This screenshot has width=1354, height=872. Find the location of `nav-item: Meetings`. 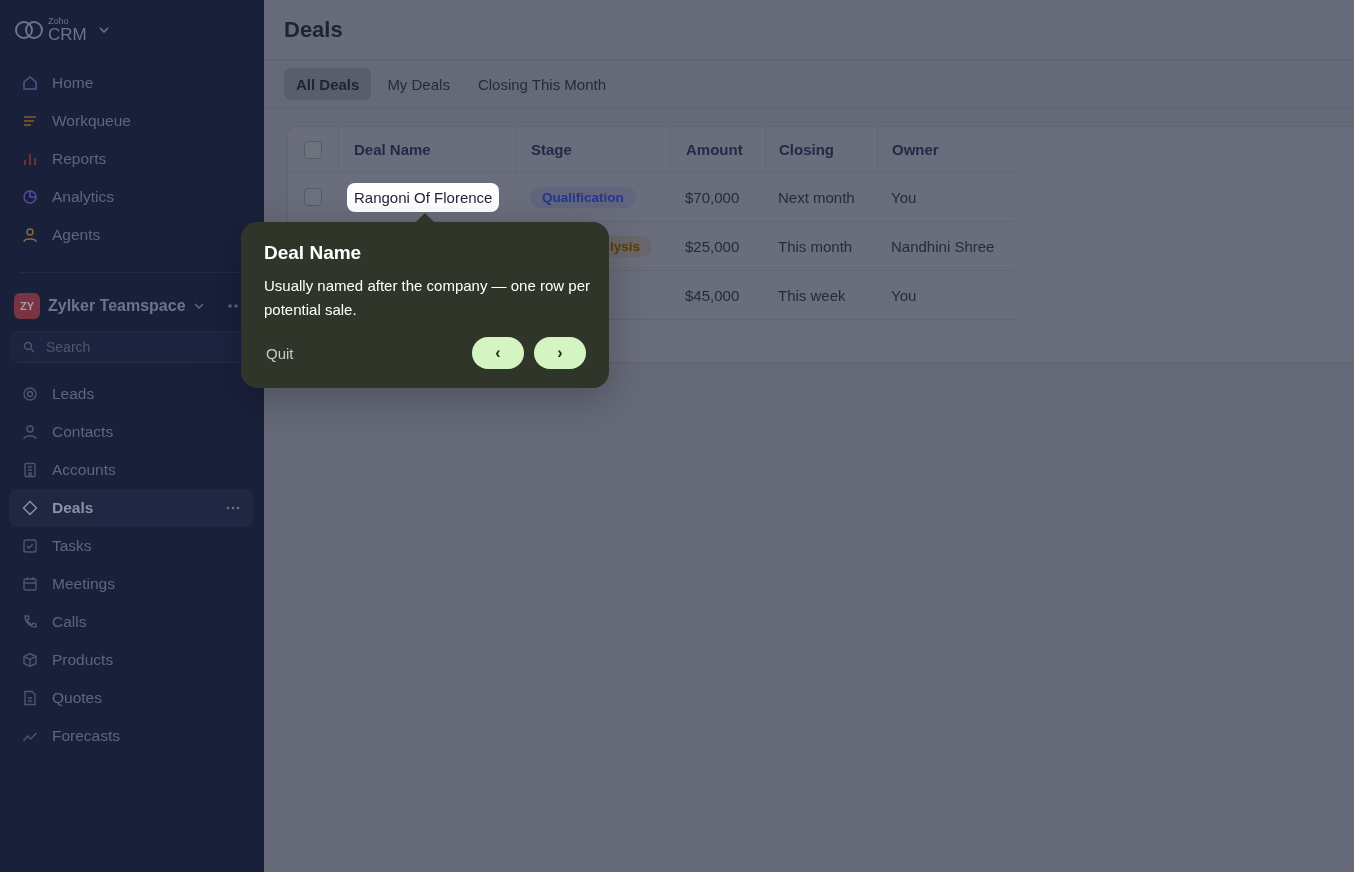

nav-item: Meetings is located at coordinates (131, 584).